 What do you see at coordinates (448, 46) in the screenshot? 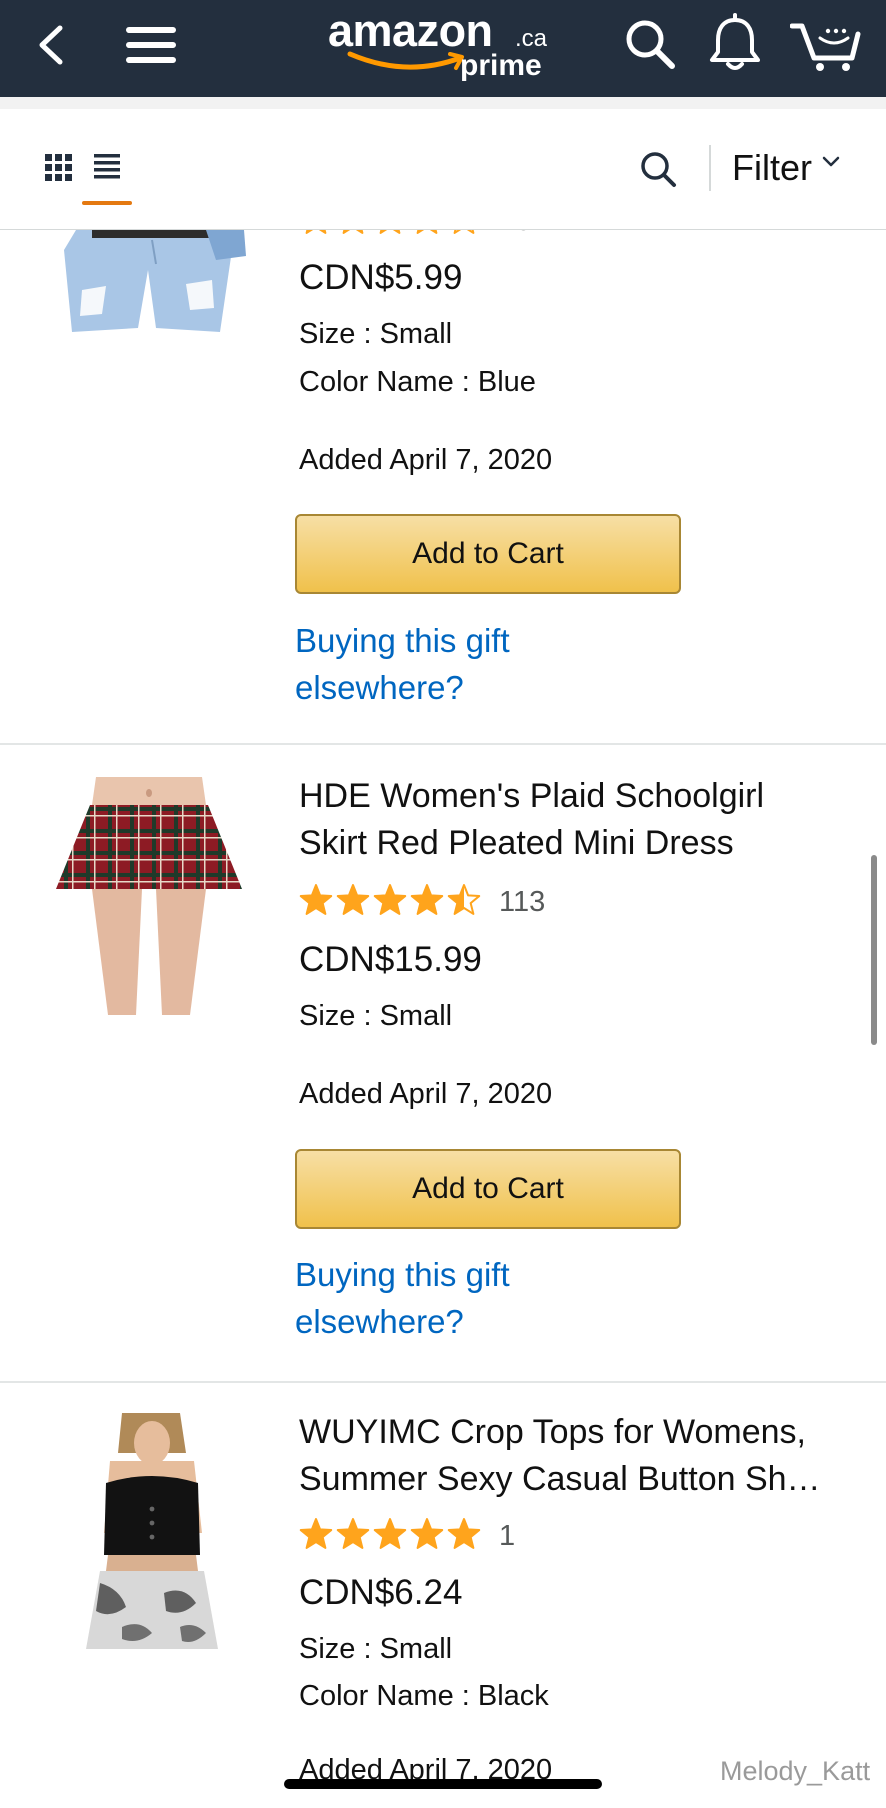
I see `amazon-prime-logo: amazon .ca prime` at bounding box center [448, 46].